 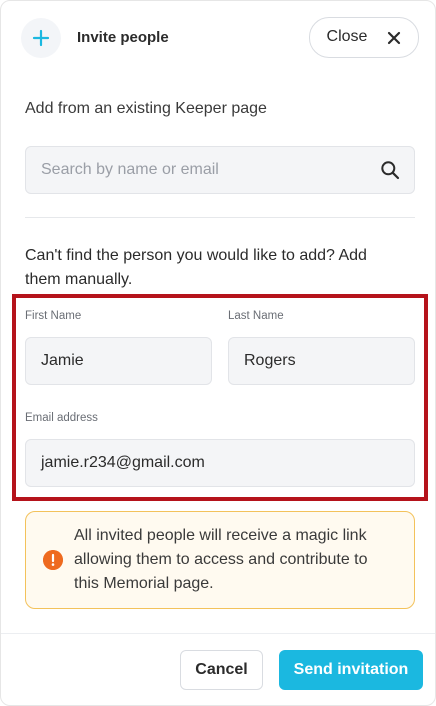 What do you see at coordinates (123, 37) in the screenshot?
I see `dialog-title: Invite people` at bounding box center [123, 37].